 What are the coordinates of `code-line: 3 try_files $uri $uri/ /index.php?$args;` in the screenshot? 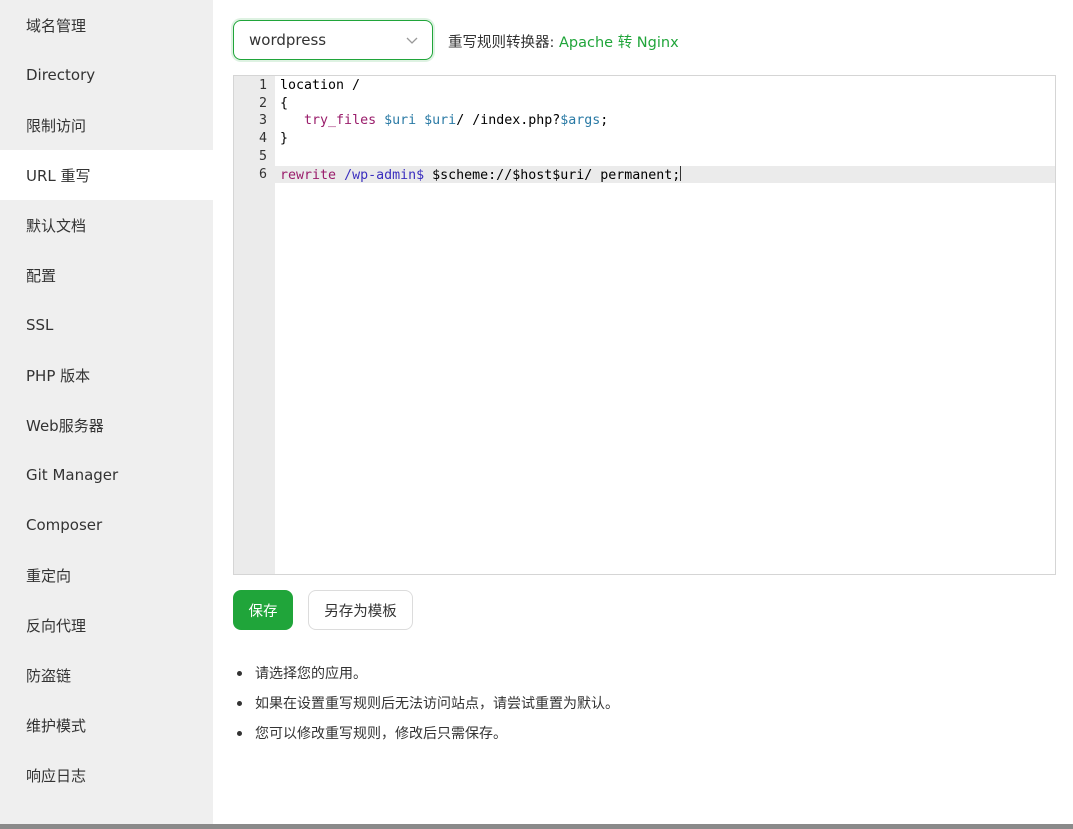 It's located at (644, 121).